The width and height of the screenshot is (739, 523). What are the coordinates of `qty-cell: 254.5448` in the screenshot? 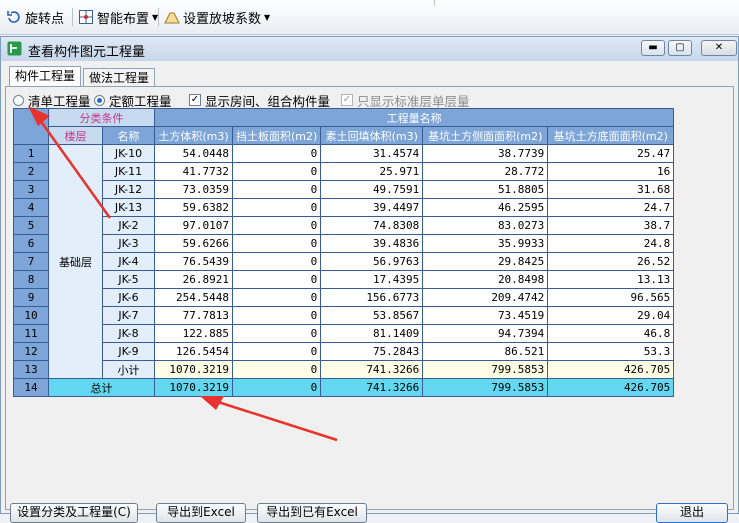 It's located at (193, 297).